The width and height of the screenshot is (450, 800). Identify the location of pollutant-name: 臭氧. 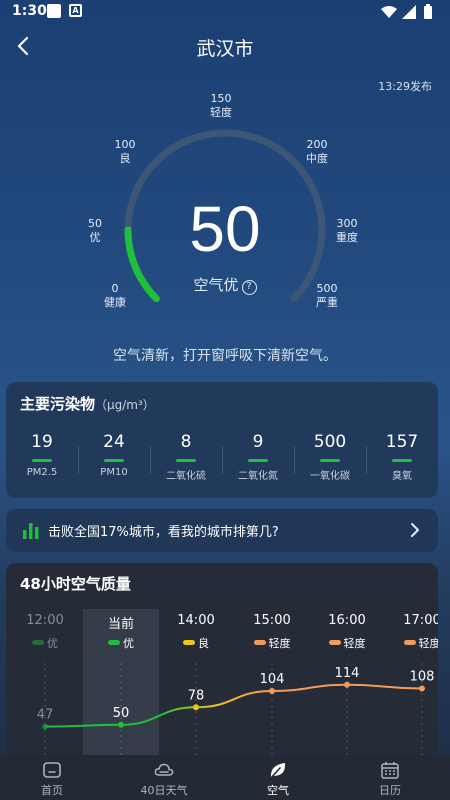
(402, 476).